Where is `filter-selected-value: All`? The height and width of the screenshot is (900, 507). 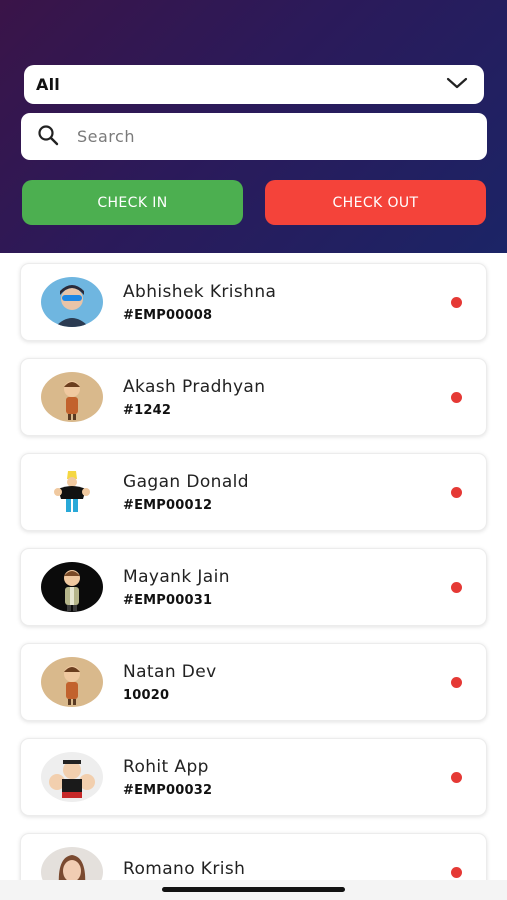
filter-selected-value: All is located at coordinates (48, 84).